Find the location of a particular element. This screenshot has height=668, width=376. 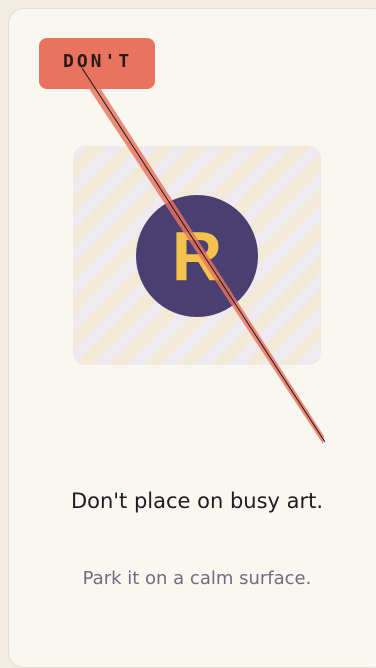

guideline-title: Don't place on busy art. is located at coordinates (197, 501).